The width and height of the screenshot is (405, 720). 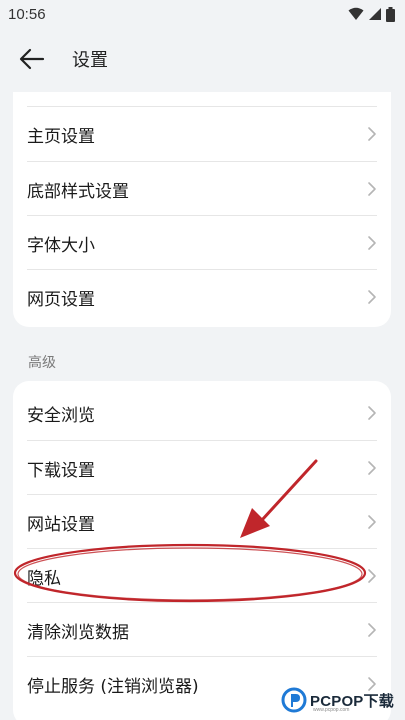 I want to click on back-button, so click(x=32, y=59).